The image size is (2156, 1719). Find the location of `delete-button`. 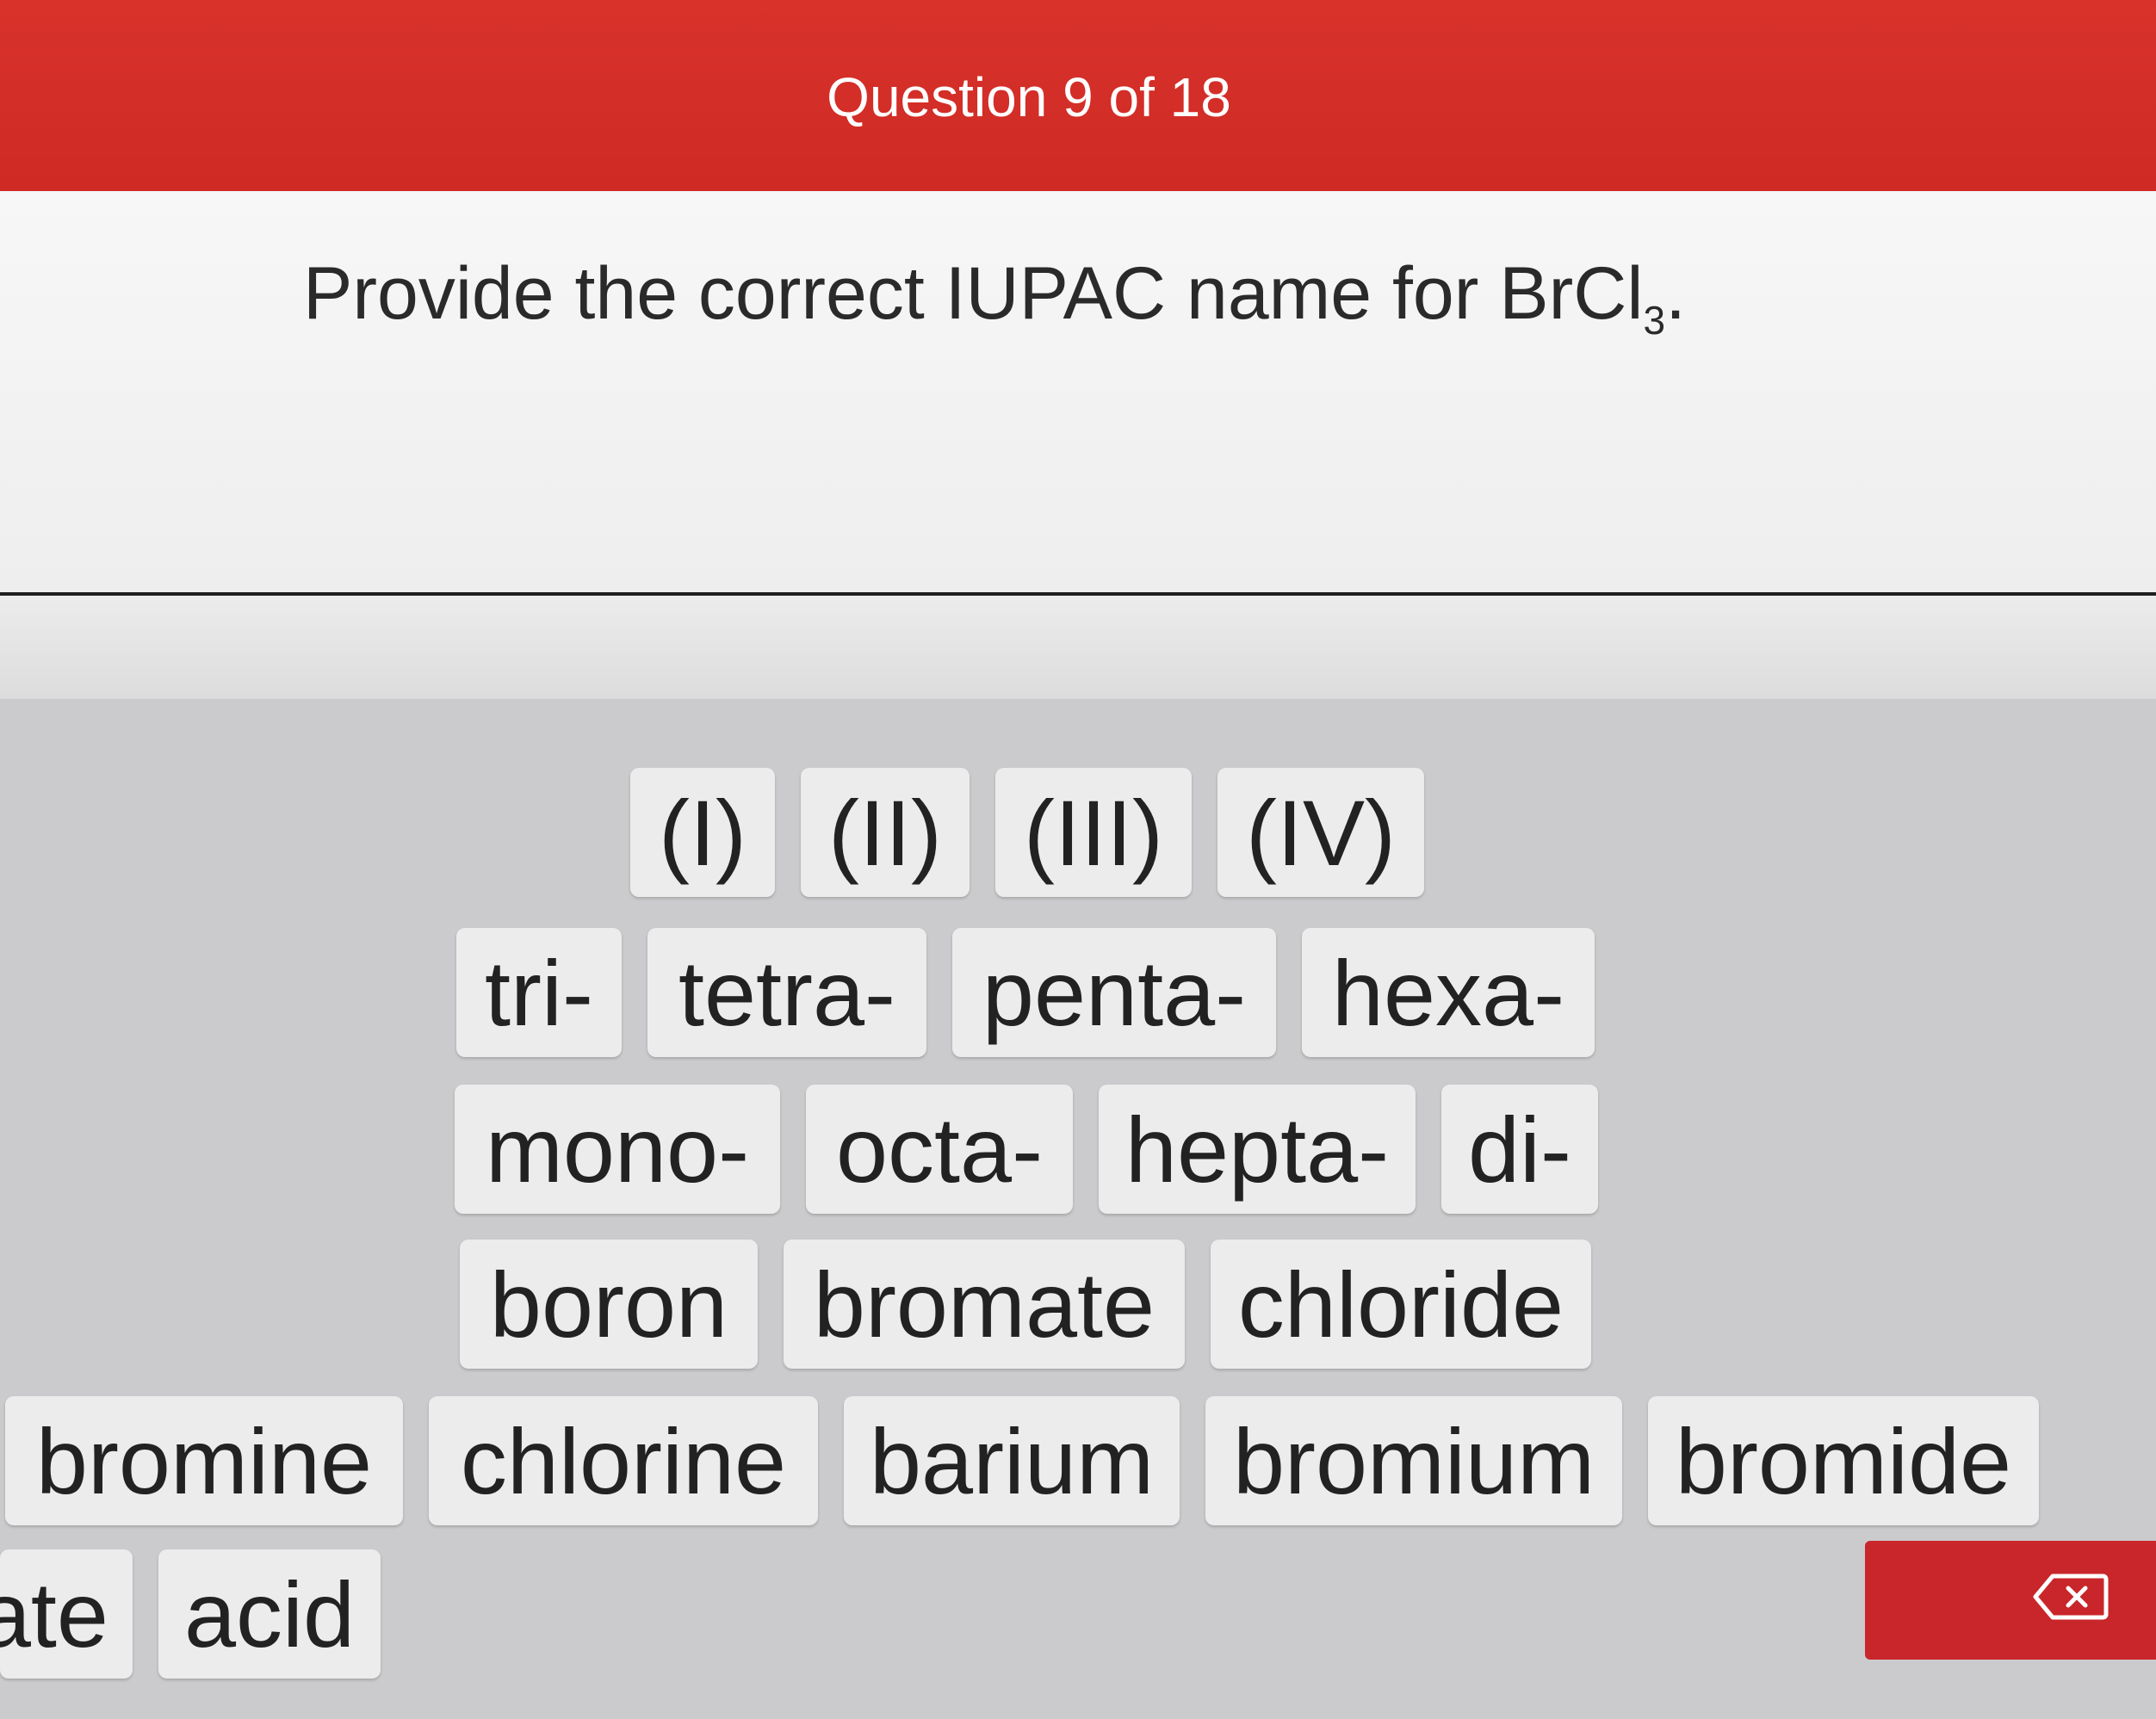

delete-button is located at coordinates (2011, 1600).